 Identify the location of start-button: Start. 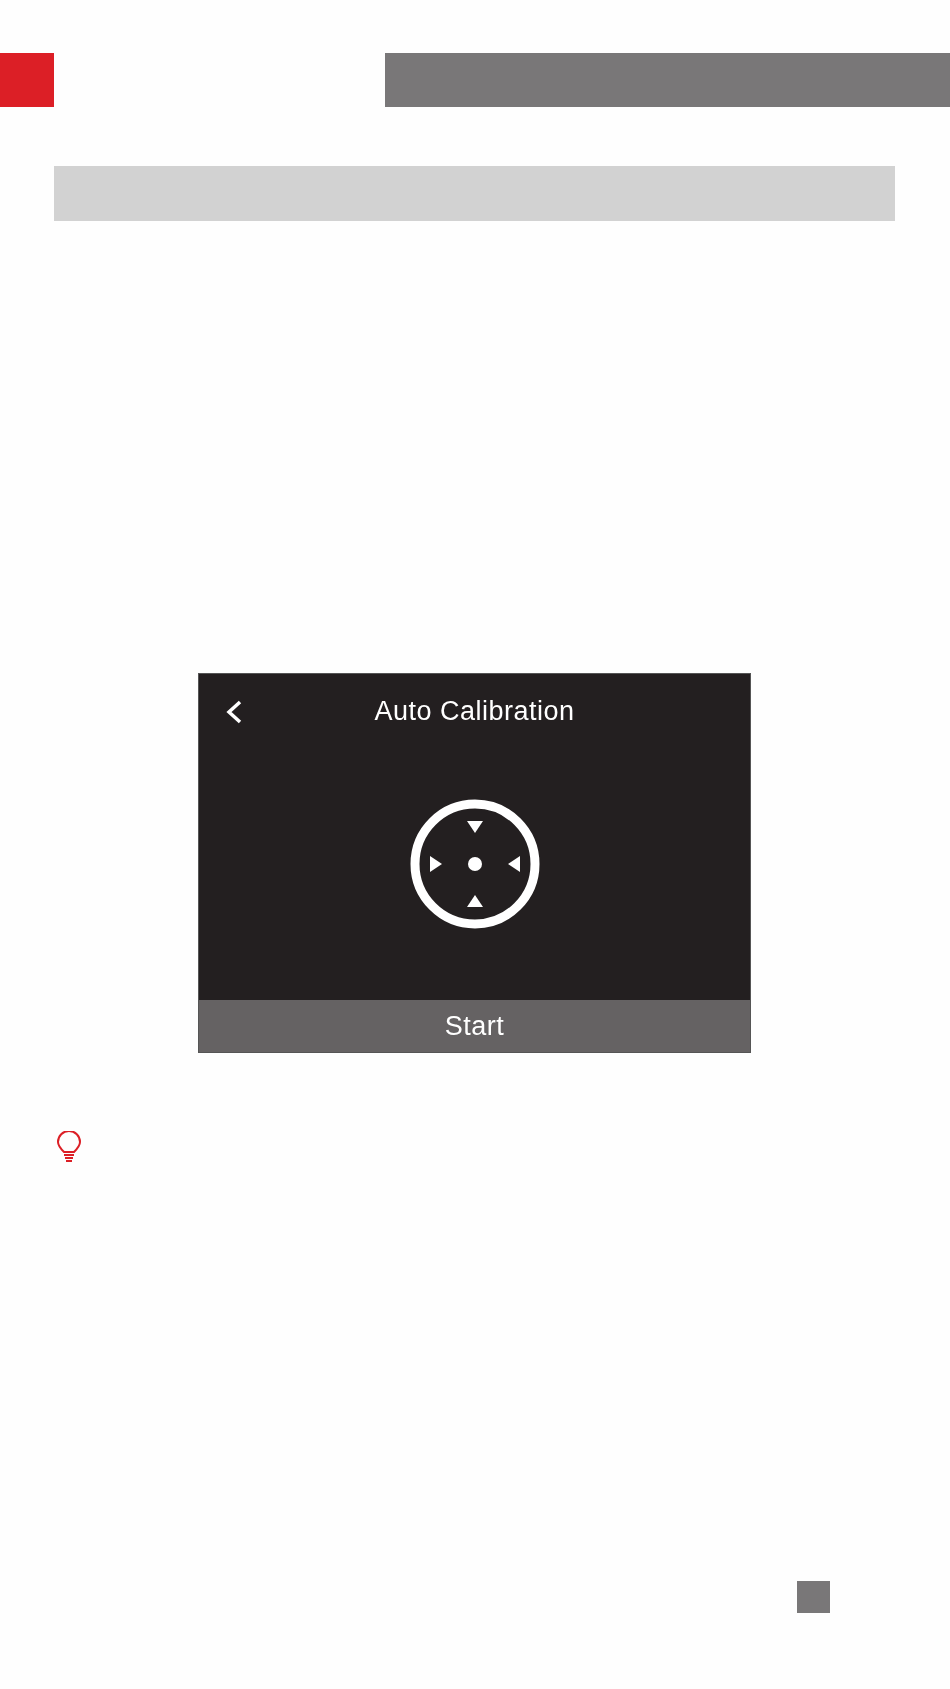
(474, 1026).